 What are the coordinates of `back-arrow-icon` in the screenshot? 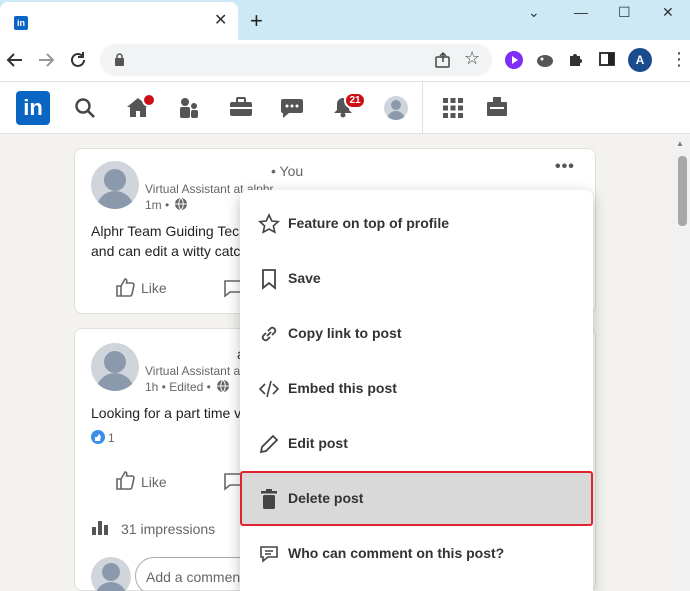 It's located at (15, 60).